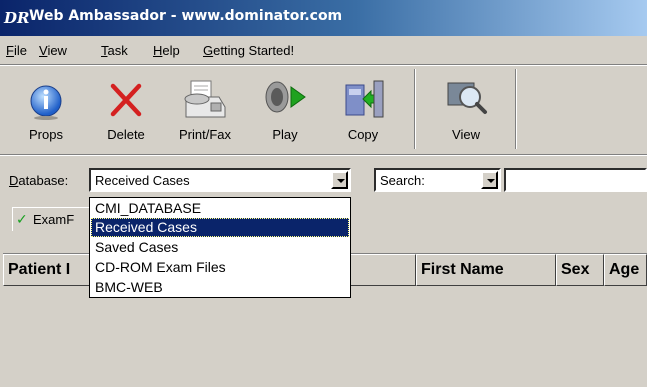 This screenshot has width=647, height=387. Describe the element at coordinates (220, 287) in the screenshot. I see `dropdown-option-bmc-web: BMC-WEB` at that location.